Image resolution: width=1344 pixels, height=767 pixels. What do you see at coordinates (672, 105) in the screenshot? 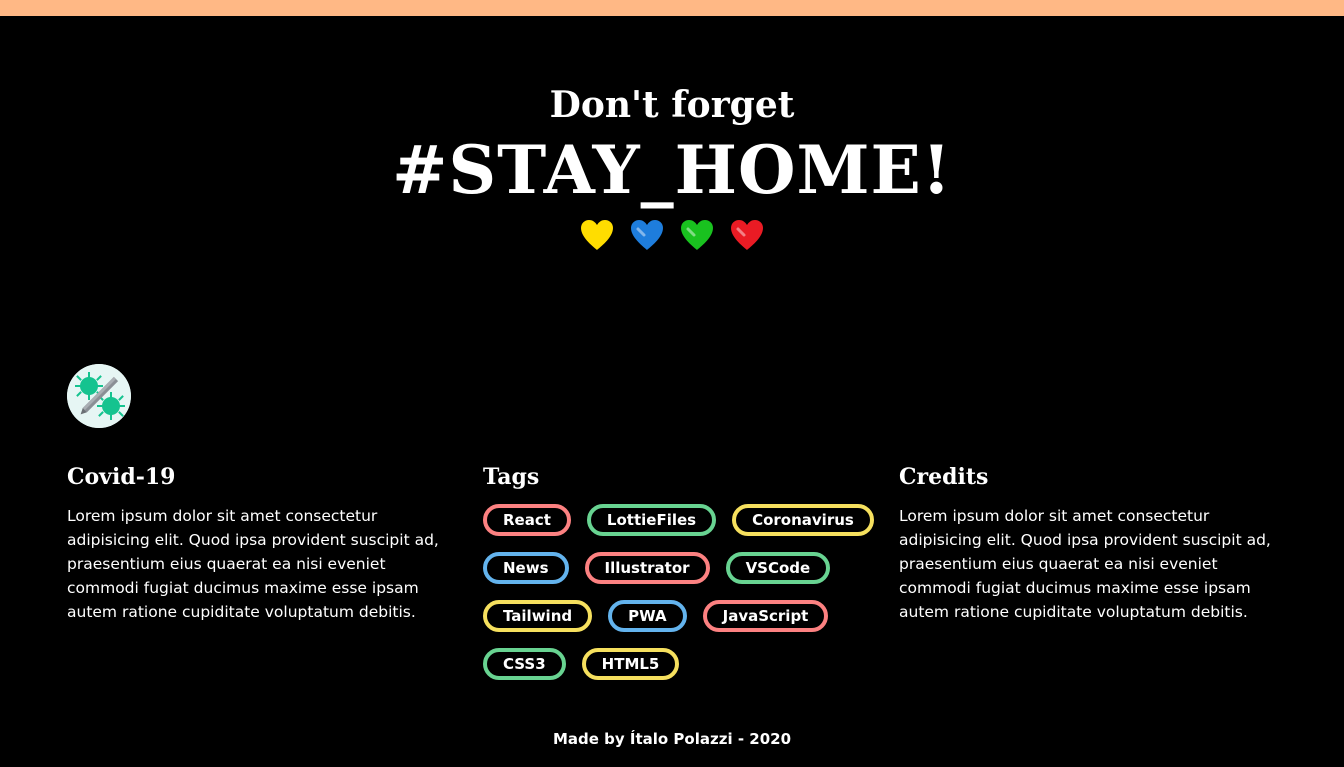
I see `hero-subtitle: Don't forget` at bounding box center [672, 105].